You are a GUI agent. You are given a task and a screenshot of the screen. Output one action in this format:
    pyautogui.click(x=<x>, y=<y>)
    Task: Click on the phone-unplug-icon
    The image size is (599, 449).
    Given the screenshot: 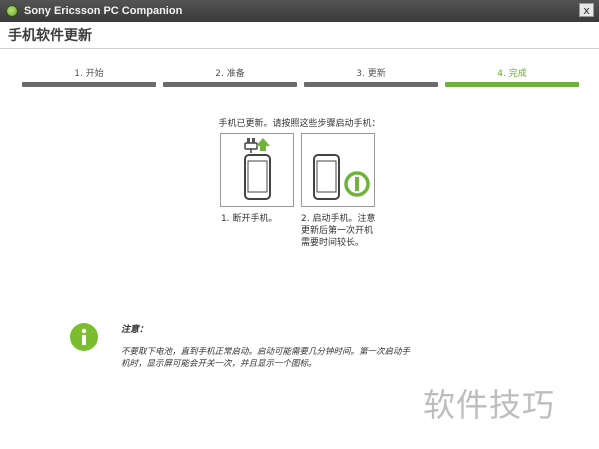 What is the action you would take?
    pyautogui.click(x=257, y=169)
    